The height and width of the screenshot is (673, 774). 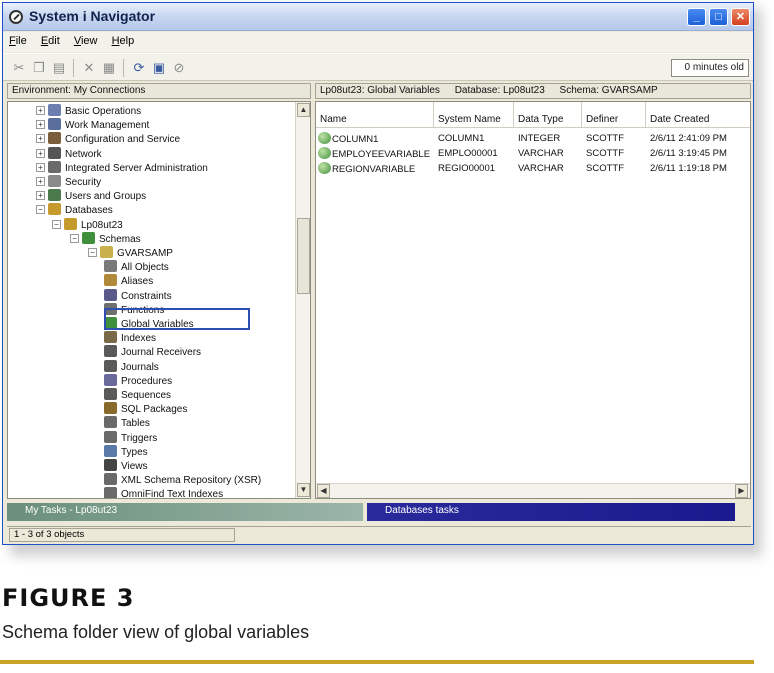 What do you see at coordinates (120, 239) in the screenshot?
I see `tree-item-label: Schemas` at bounding box center [120, 239].